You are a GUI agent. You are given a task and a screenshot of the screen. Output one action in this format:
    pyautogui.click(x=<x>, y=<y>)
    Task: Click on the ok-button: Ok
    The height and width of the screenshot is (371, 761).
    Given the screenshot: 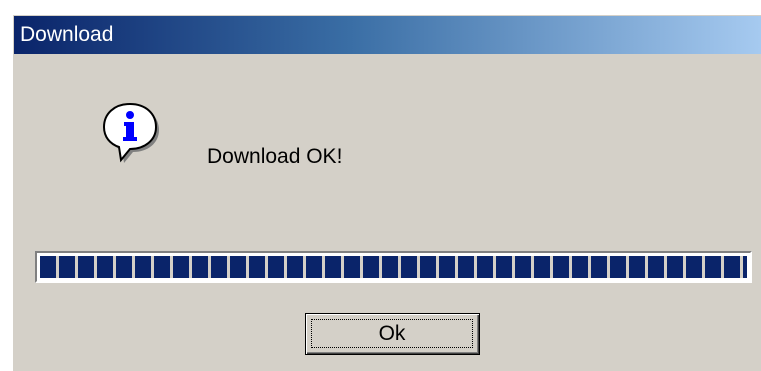 What is the action you would take?
    pyautogui.click(x=392, y=334)
    